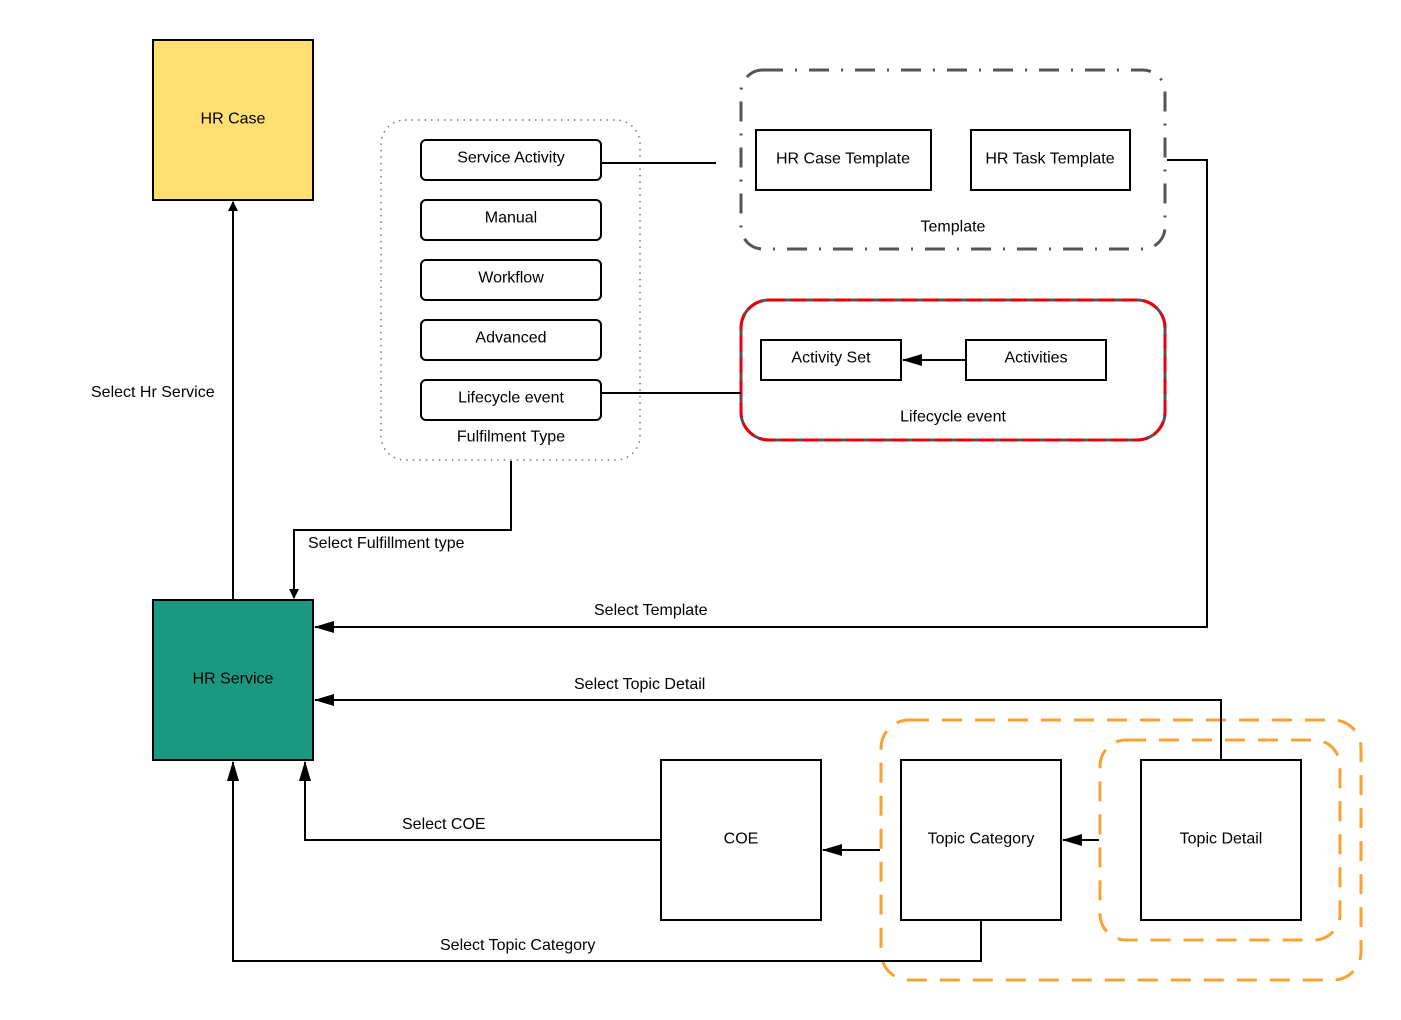 The image size is (1401, 1020). I want to click on edge-select-fulfillment-type, so click(400, 530).